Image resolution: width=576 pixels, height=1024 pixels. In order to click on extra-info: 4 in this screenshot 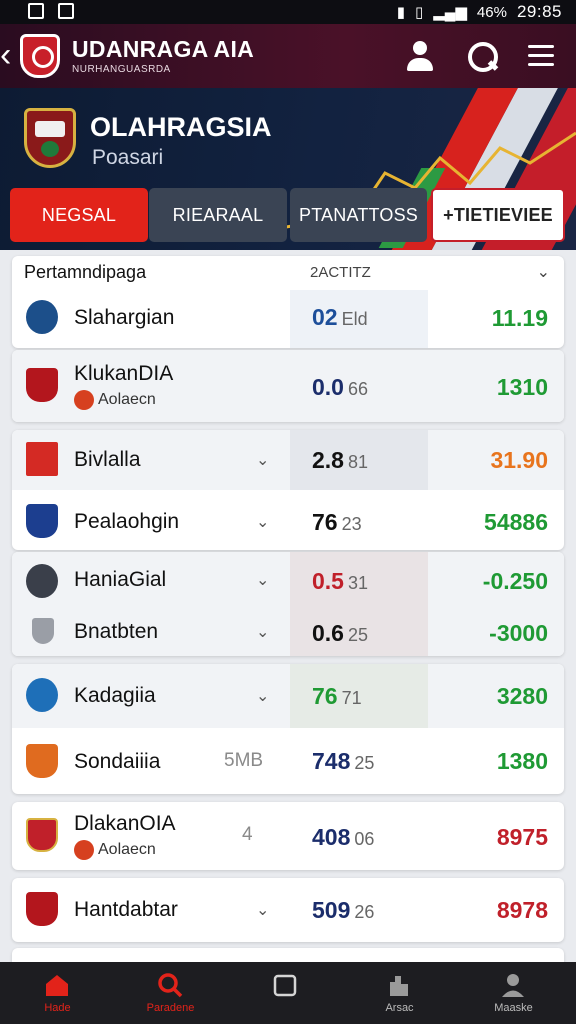, I will do `click(247, 834)`.